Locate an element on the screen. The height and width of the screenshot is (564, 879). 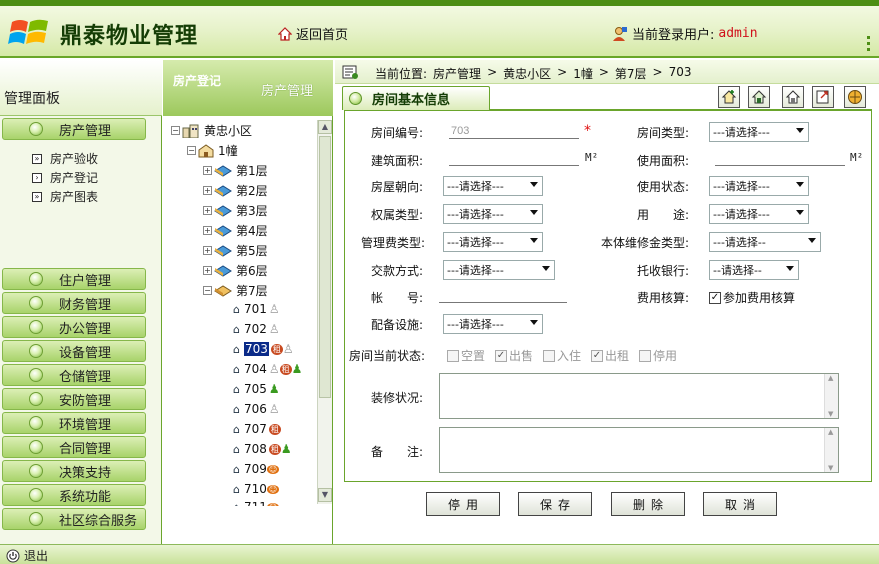
use-status-select: ---请选择--- is located at coordinates (759, 186).